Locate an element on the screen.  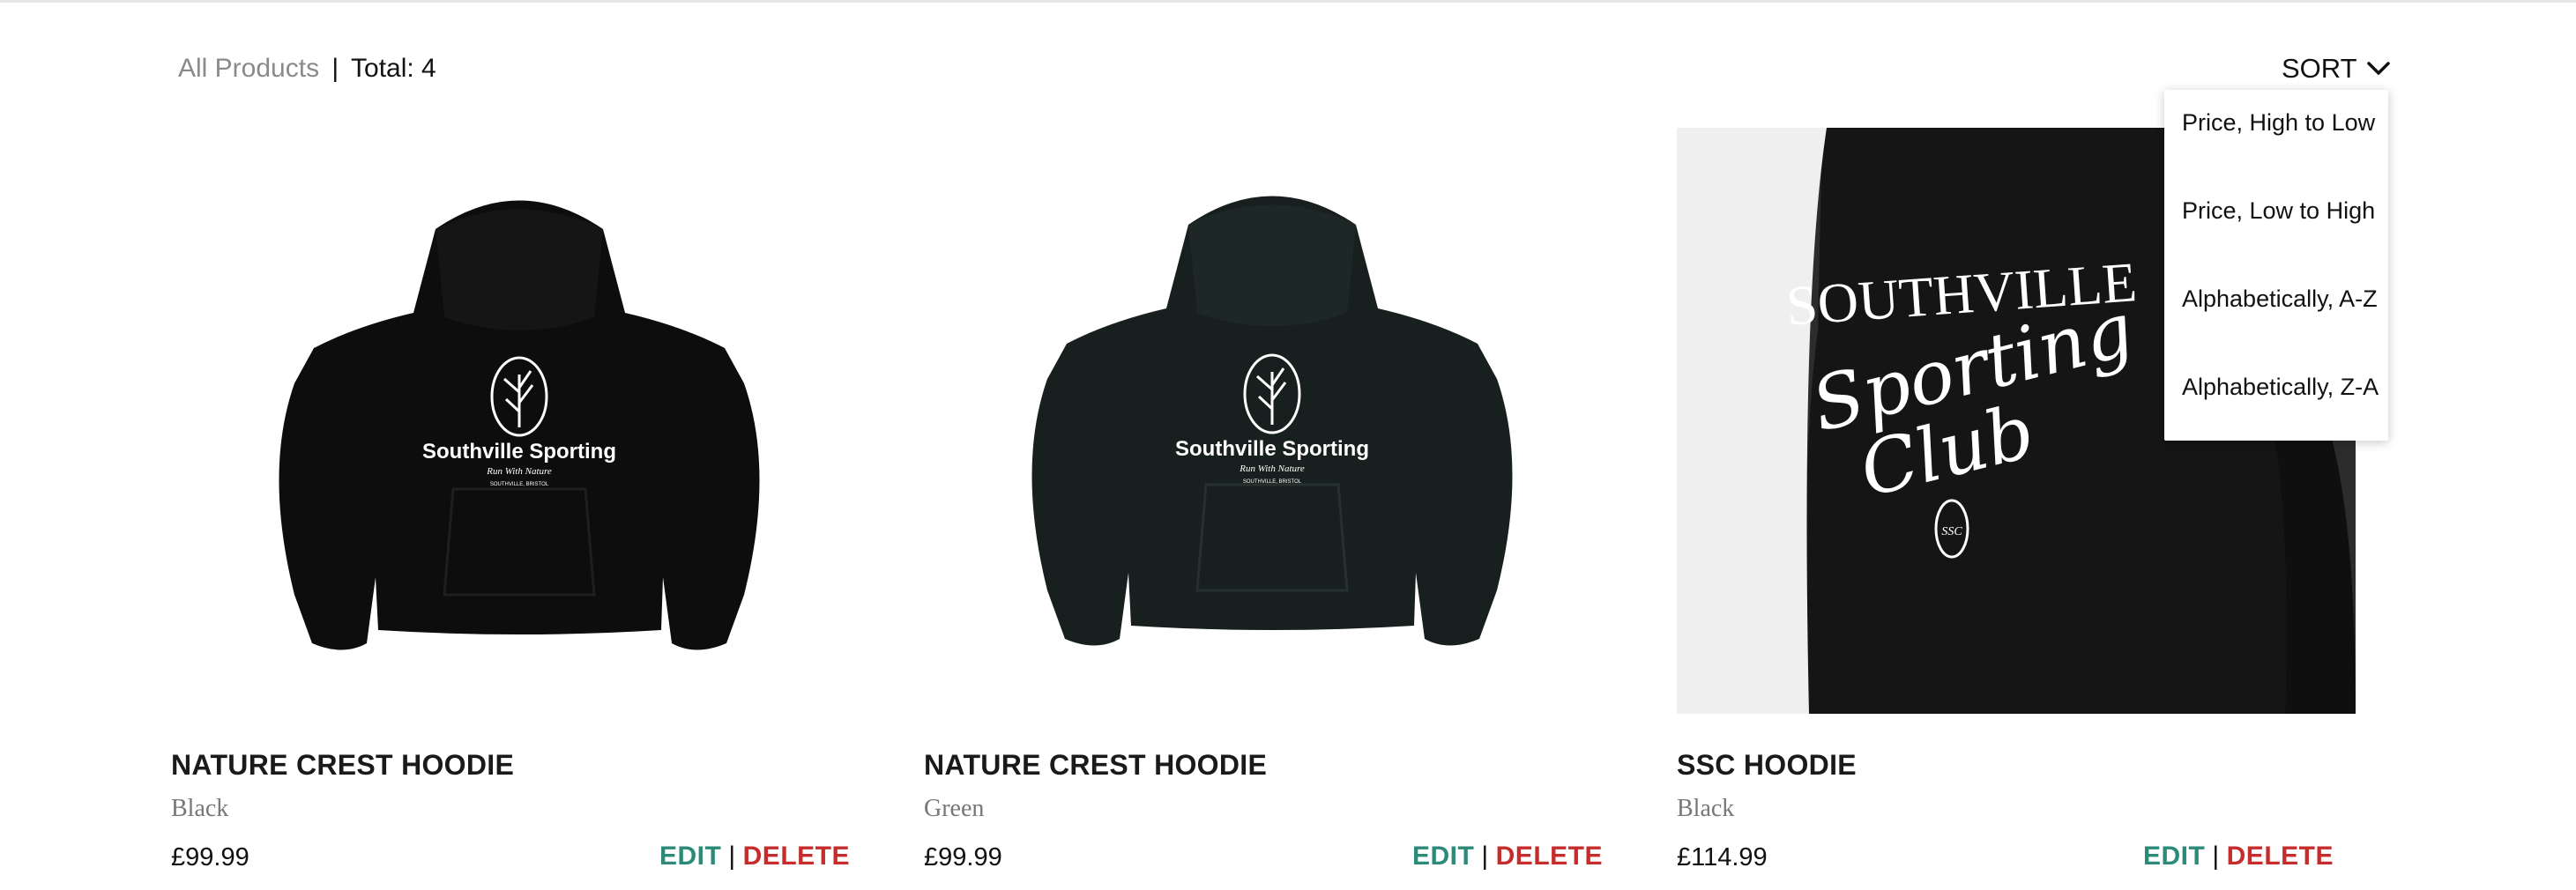
product-total-count: Total: 4 is located at coordinates (394, 68).